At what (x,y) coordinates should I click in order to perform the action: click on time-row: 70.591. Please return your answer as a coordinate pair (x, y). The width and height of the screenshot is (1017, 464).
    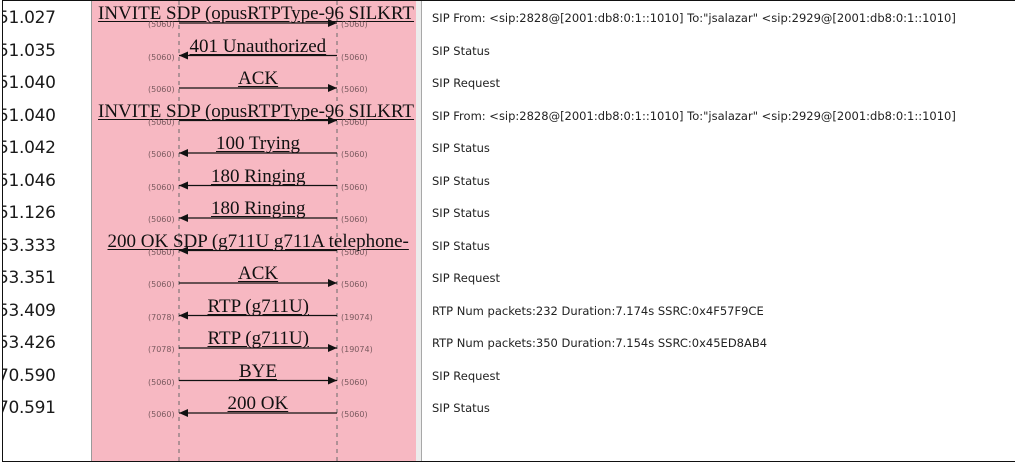
    Looking at the image, I should click on (47, 408).